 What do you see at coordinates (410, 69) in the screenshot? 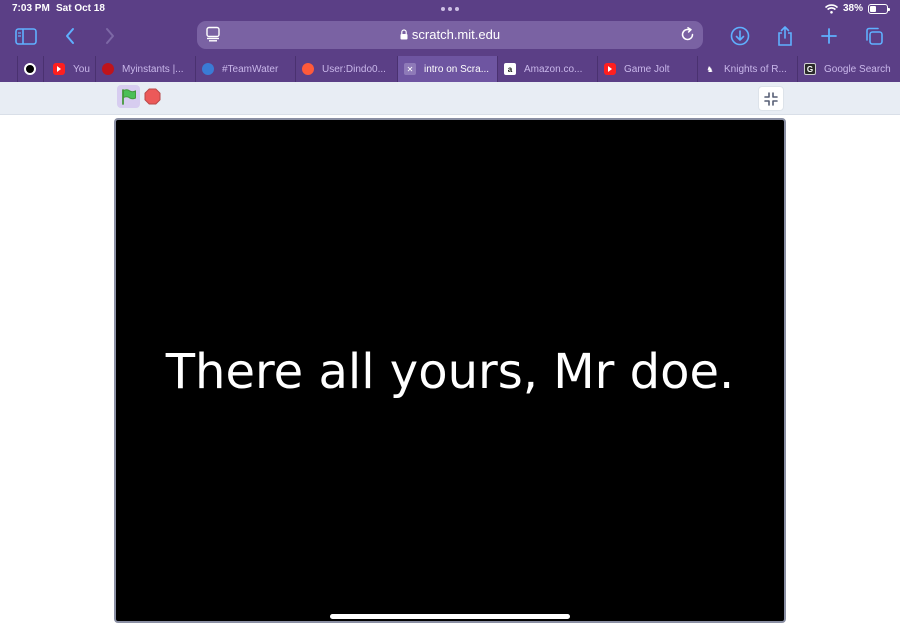
I see `scratch-icon: ✕` at bounding box center [410, 69].